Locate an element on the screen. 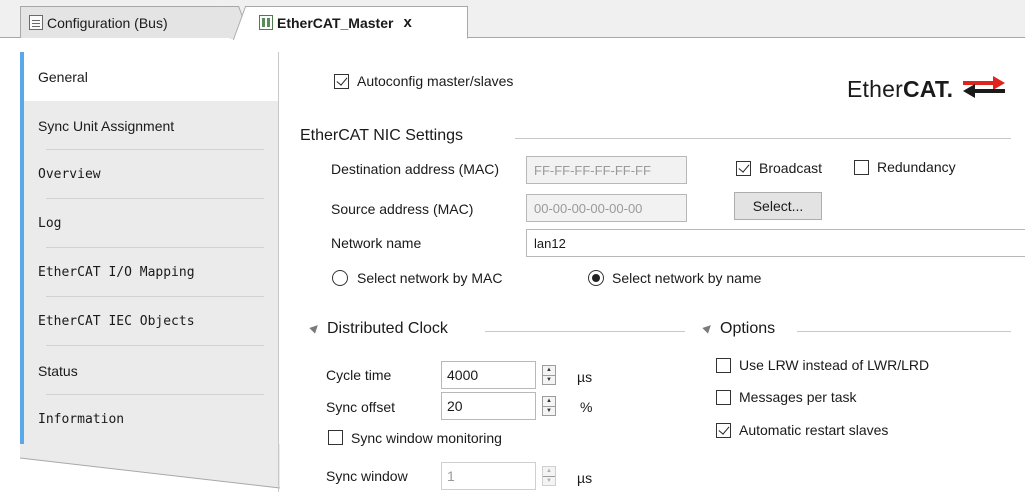 The image size is (1025, 492). tab-ethercat-master: EtherCAT_Master x is located at coordinates (359, 22).